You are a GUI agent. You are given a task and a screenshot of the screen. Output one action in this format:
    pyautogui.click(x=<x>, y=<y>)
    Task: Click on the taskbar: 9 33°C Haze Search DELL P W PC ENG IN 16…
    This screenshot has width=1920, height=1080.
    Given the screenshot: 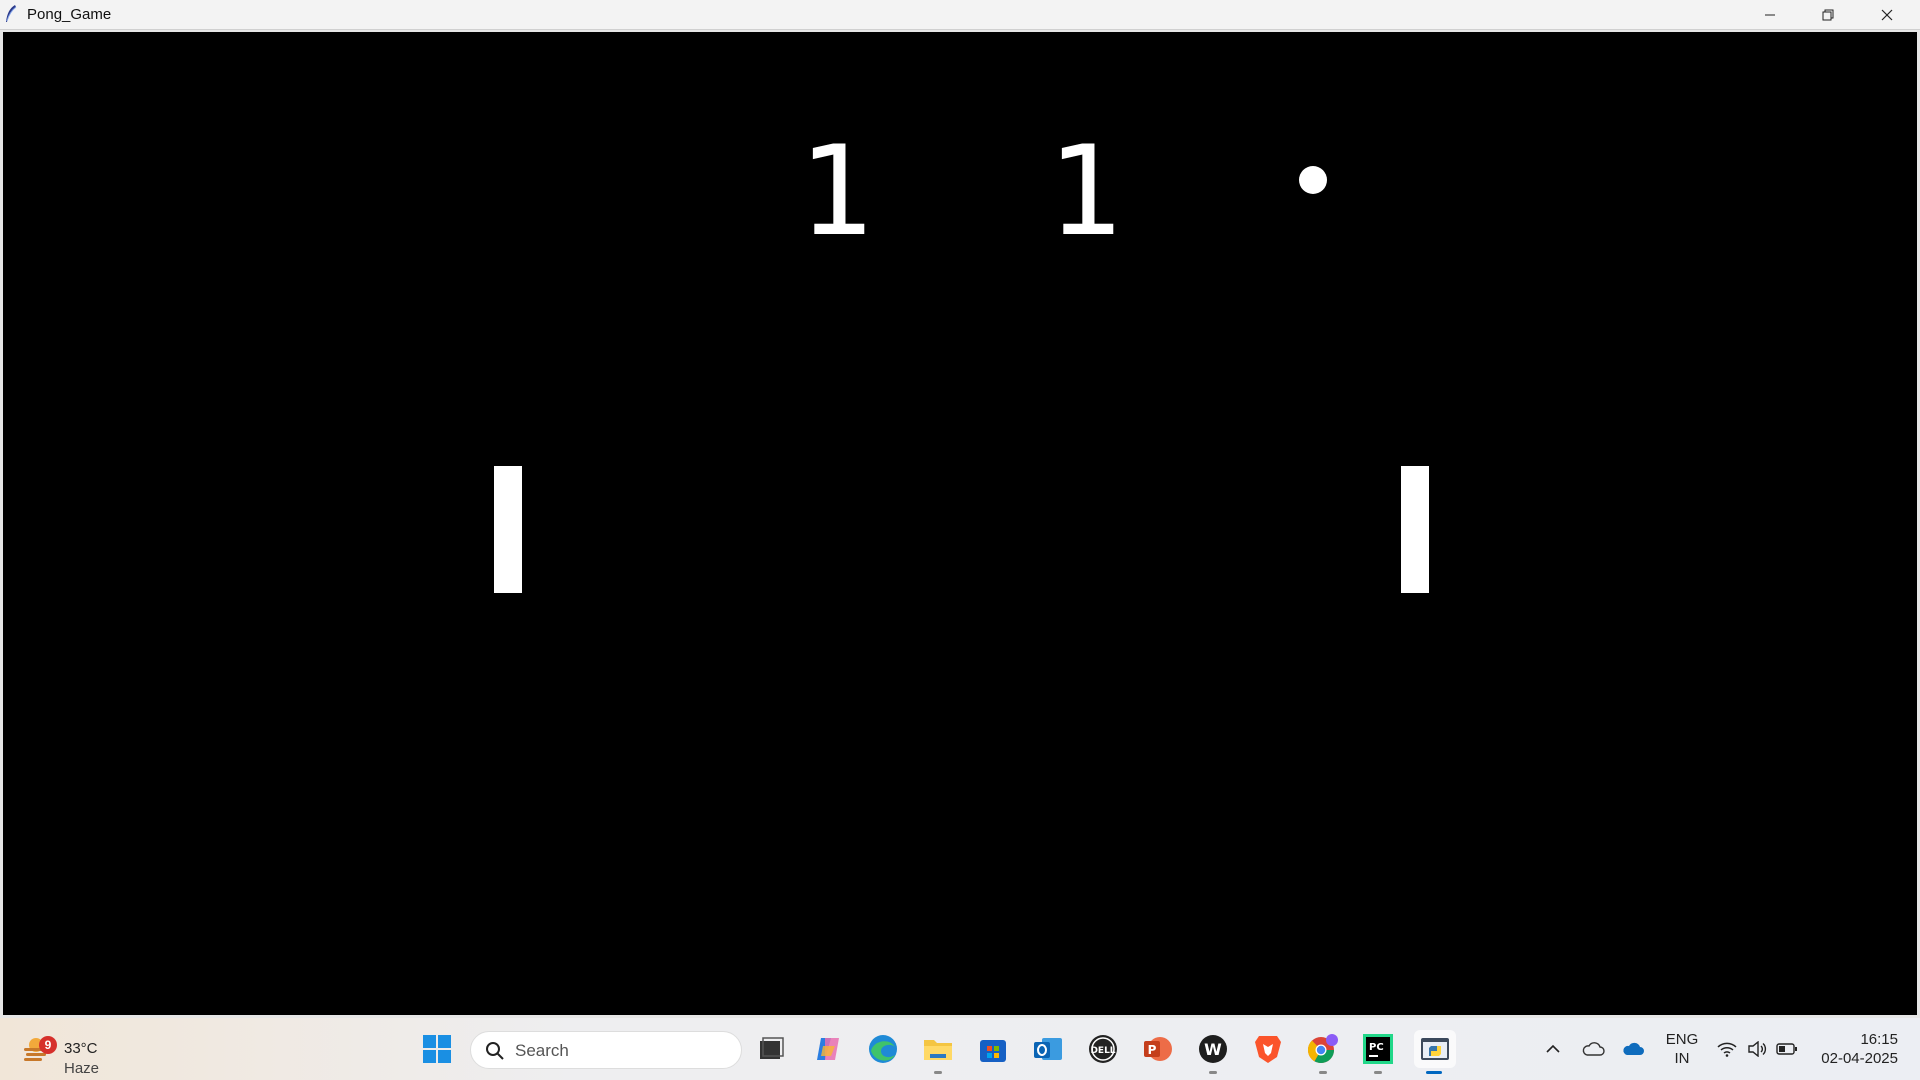 What is the action you would take?
    pyautogui.click(x=960, y=1049)
    